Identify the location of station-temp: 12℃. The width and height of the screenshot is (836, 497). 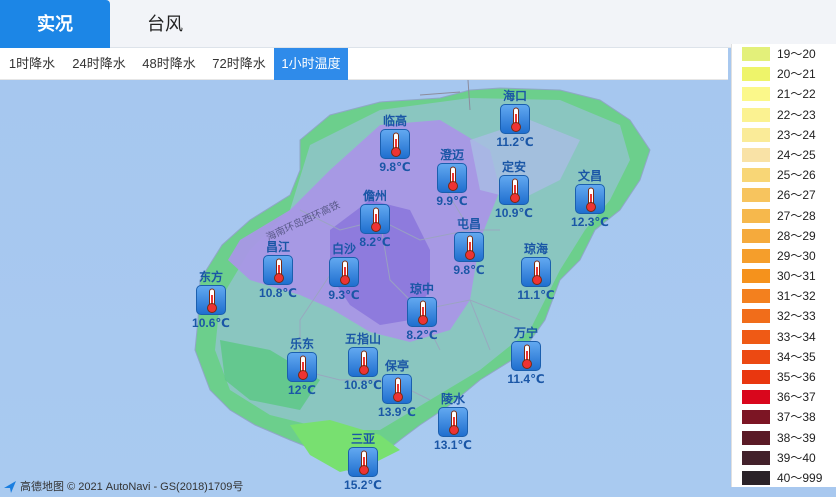
(302, 390).